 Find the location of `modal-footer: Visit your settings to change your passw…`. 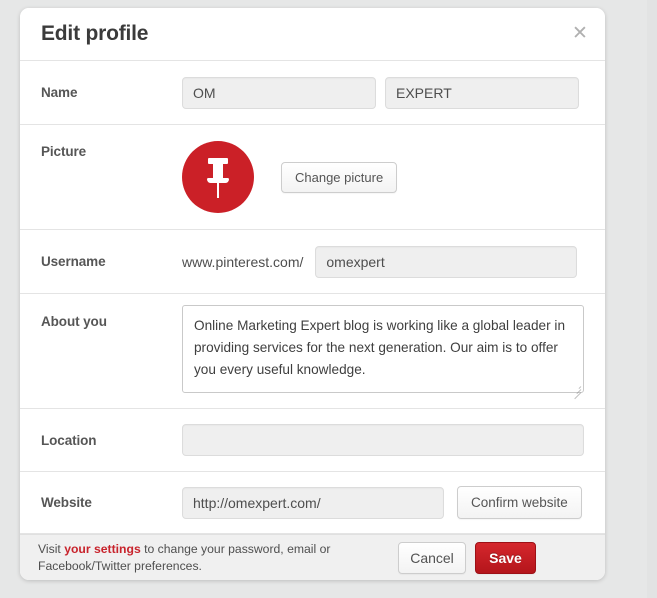

modal-footer: Visit your settings to change your passw… is located at coordinates (312, 557).